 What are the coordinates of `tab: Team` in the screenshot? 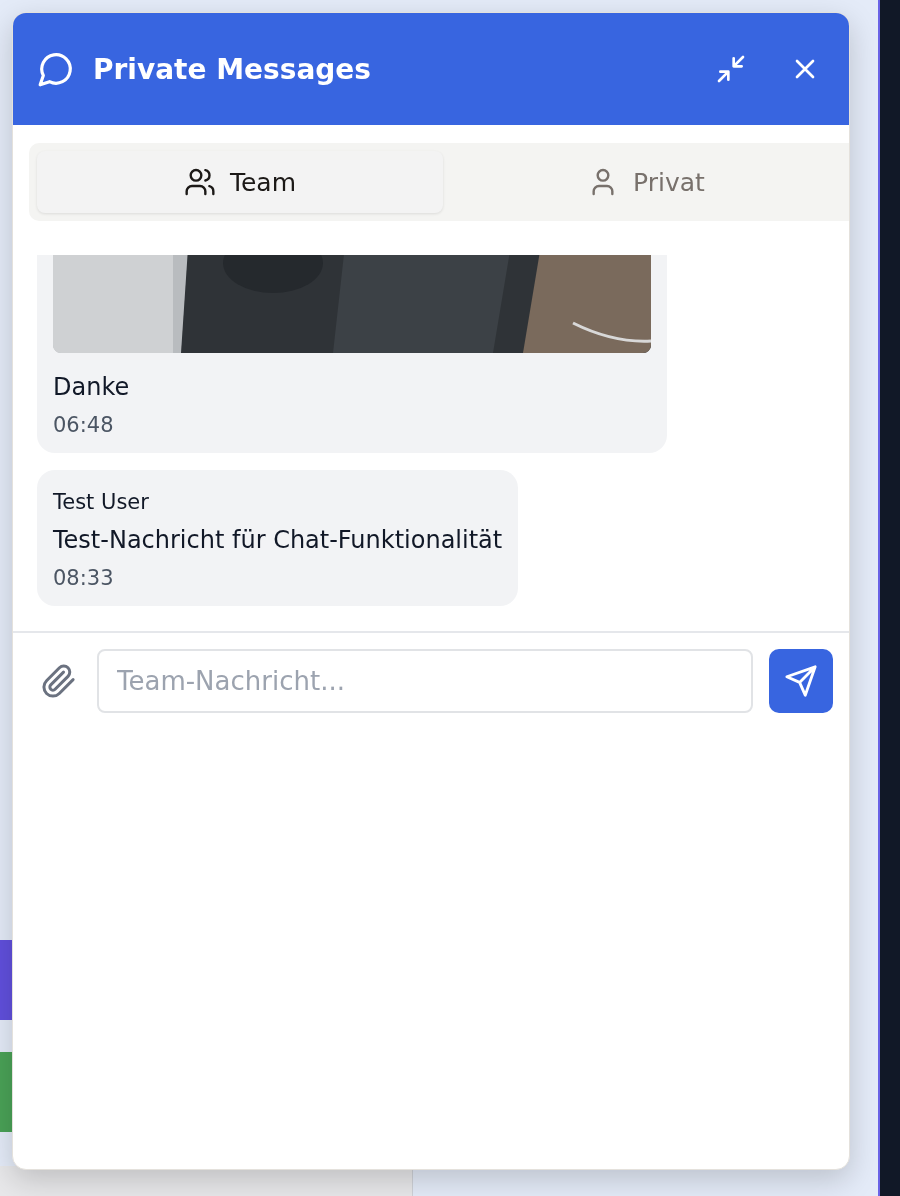 It's located at (240, 182).